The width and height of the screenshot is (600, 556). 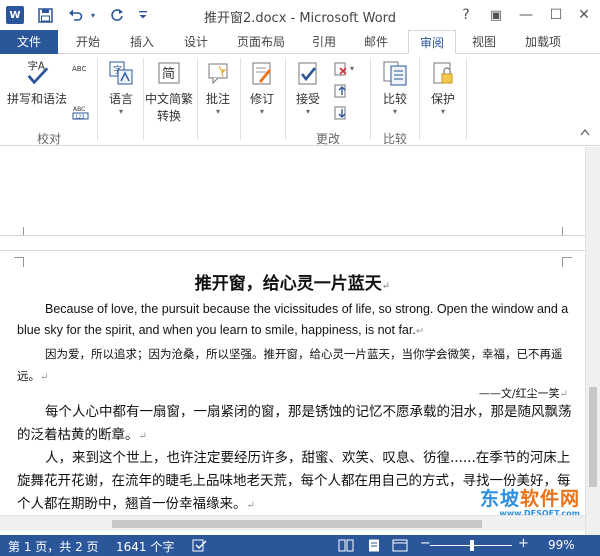 I want to click on language-button: 字 语言 ▾, so click(x=121, y=87).